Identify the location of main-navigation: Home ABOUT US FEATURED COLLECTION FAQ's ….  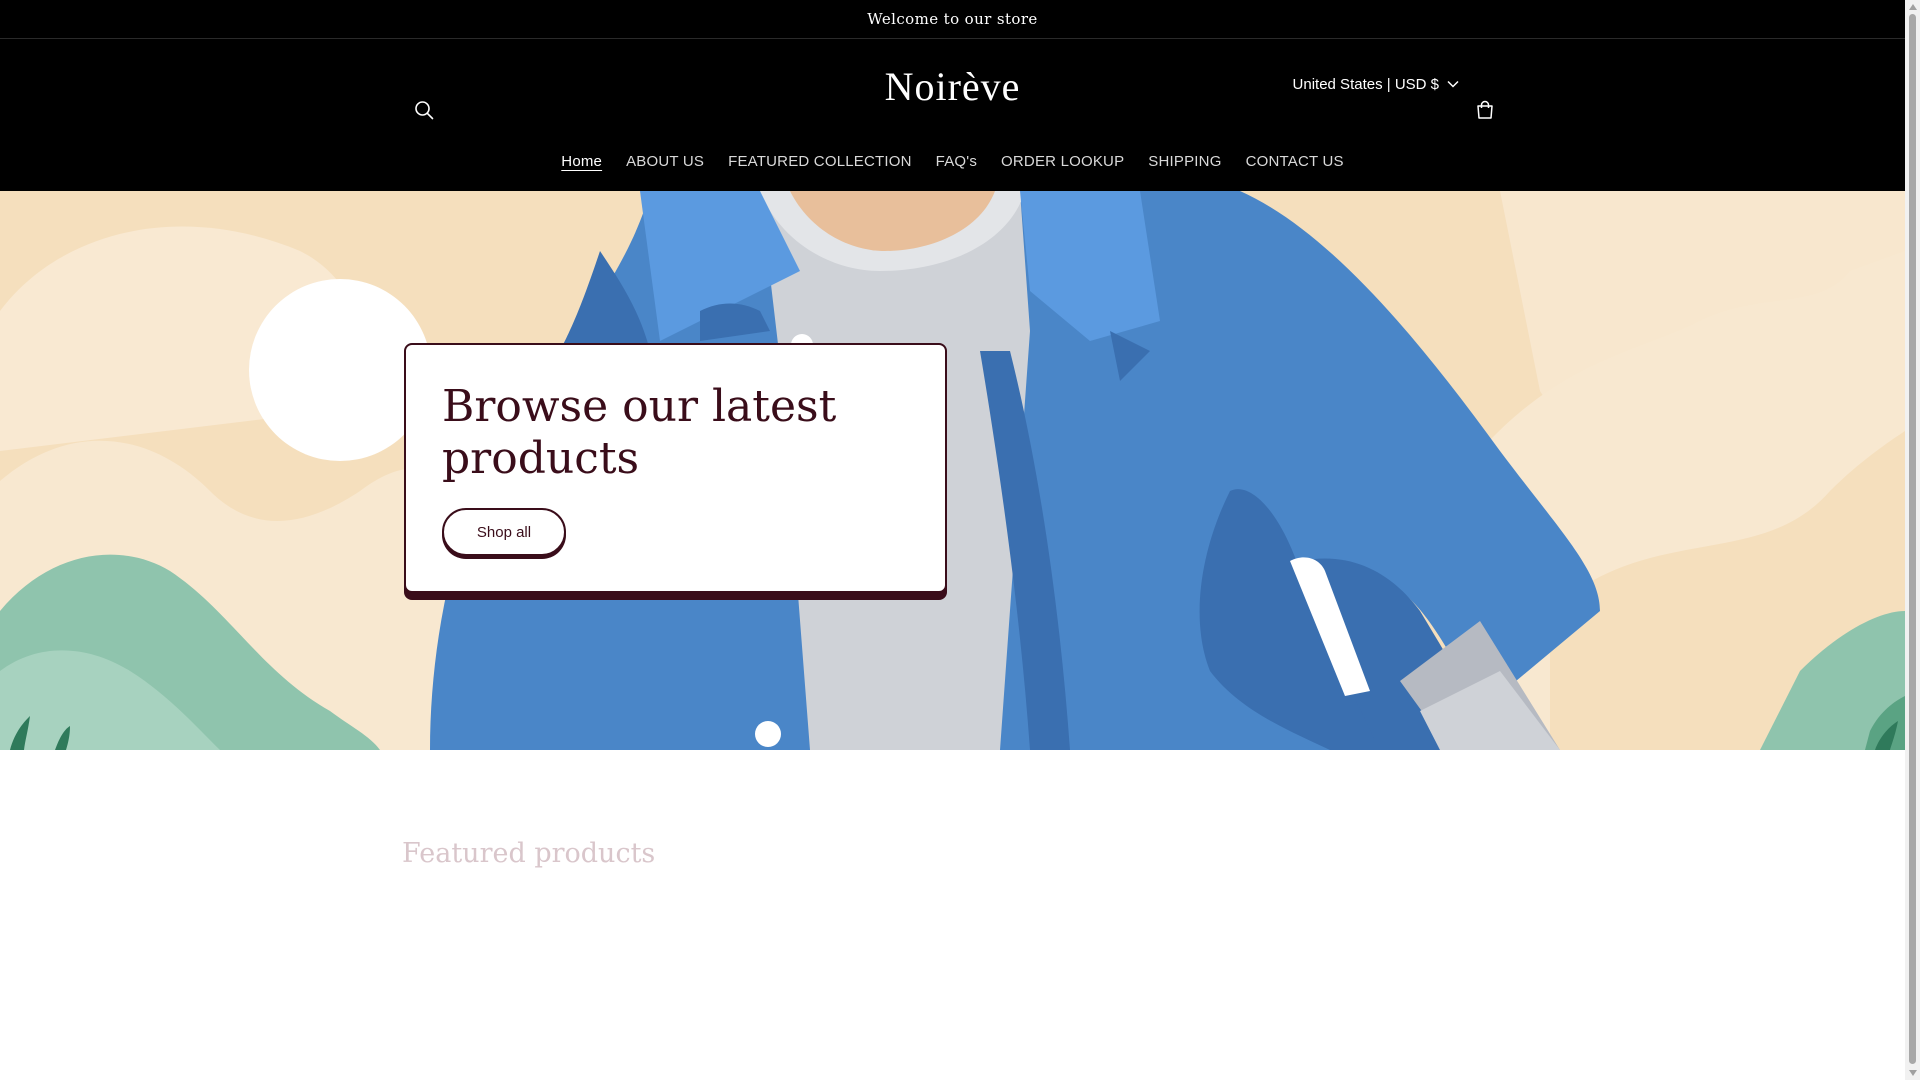
(952, 161).